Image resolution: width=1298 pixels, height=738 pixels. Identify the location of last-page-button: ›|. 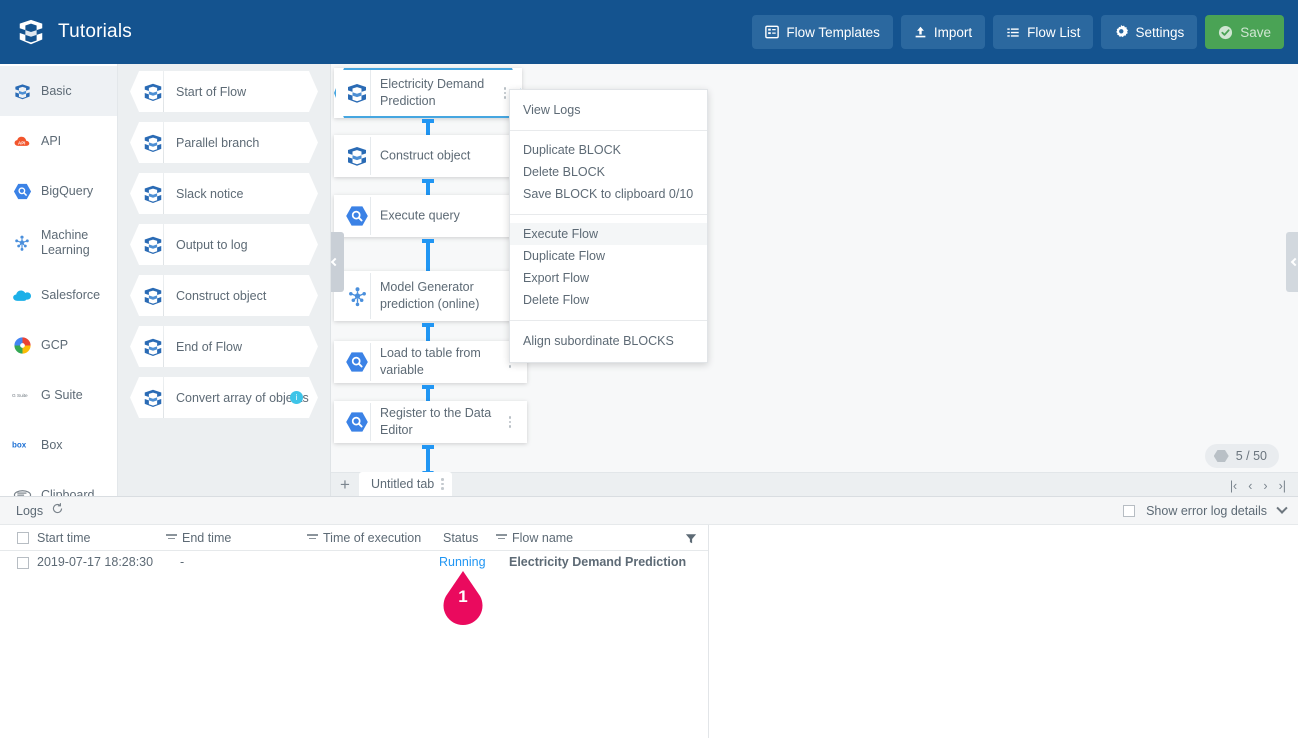
(1282, 486).